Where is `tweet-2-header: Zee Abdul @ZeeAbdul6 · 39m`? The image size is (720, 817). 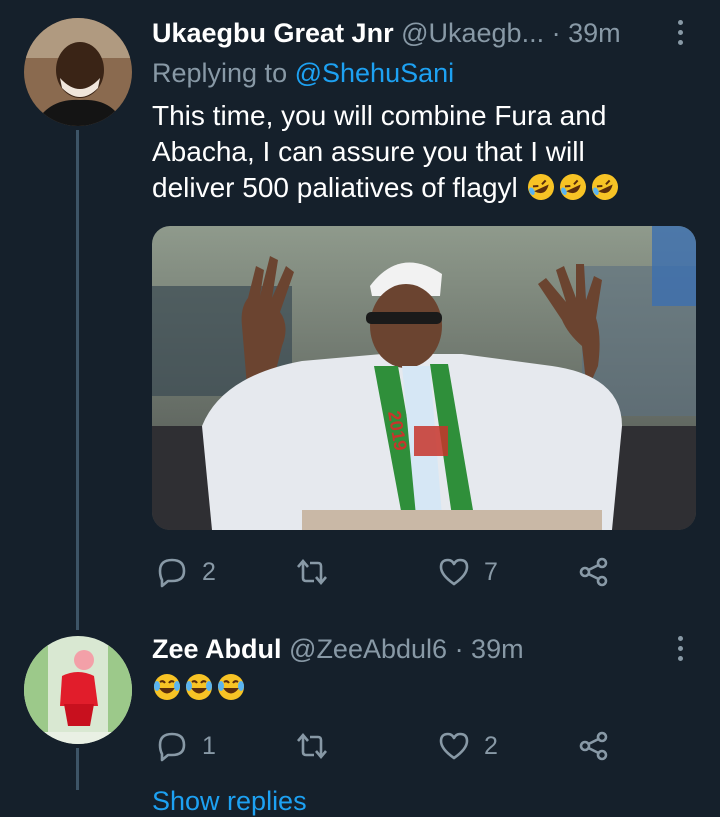 tweet-2-header: Zee Abdul @ZeeAbdul6 · 39m is located at coordinates (338, 649).